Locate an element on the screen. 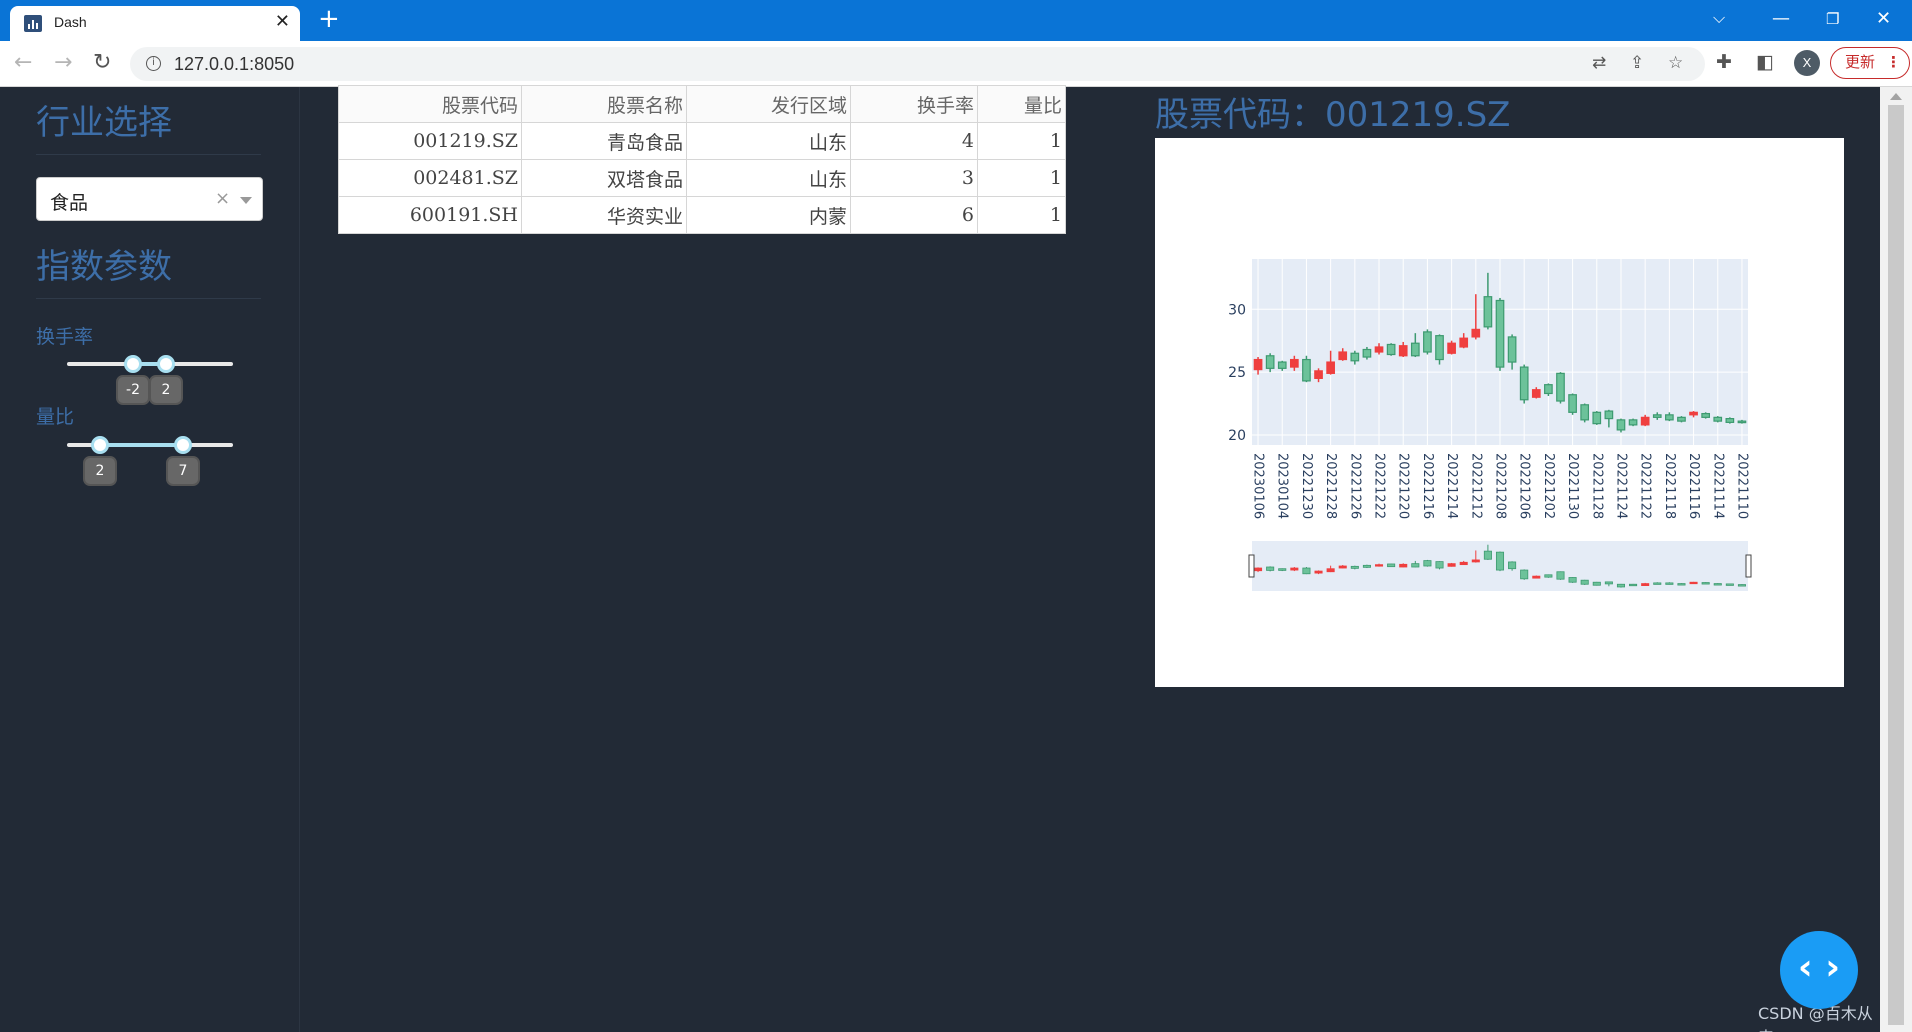 The image size is (1912, 1032). table-cell: 3 is located at coordinates (914, 178).